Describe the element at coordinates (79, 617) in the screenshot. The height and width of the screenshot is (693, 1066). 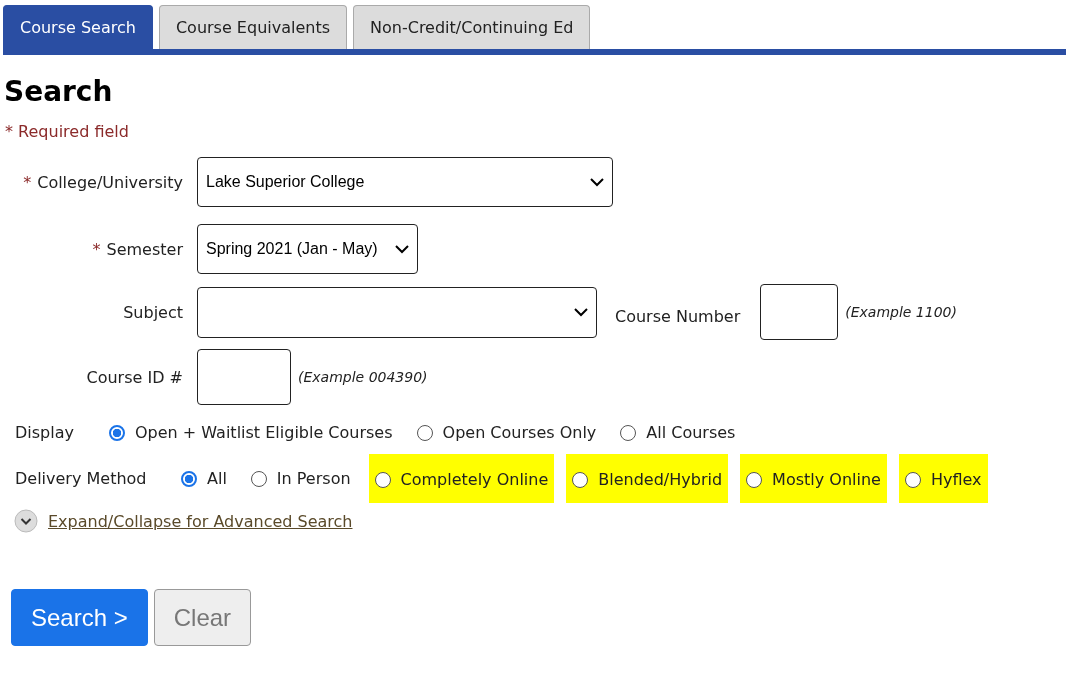
I see `search-button: Search >` at that location.